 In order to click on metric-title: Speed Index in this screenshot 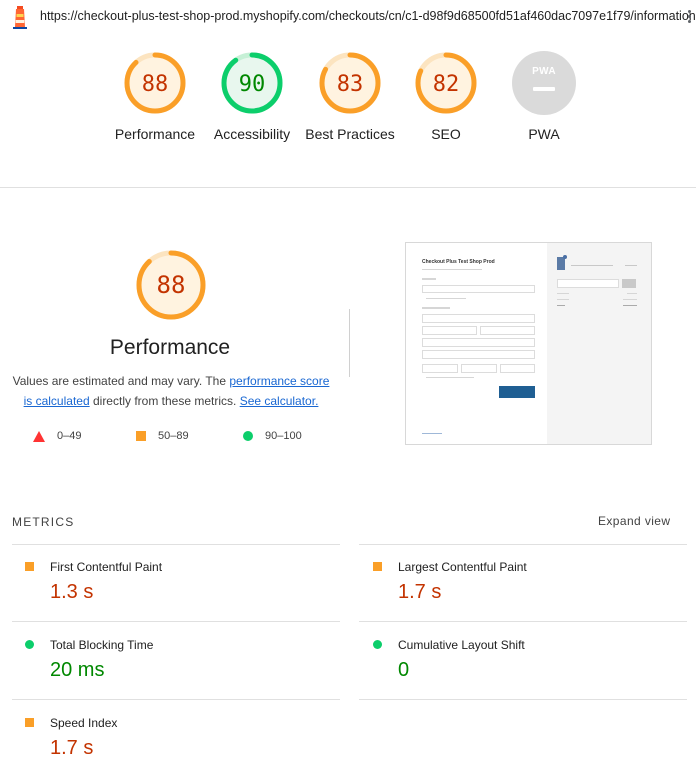, I will do `click(84, 723)`.